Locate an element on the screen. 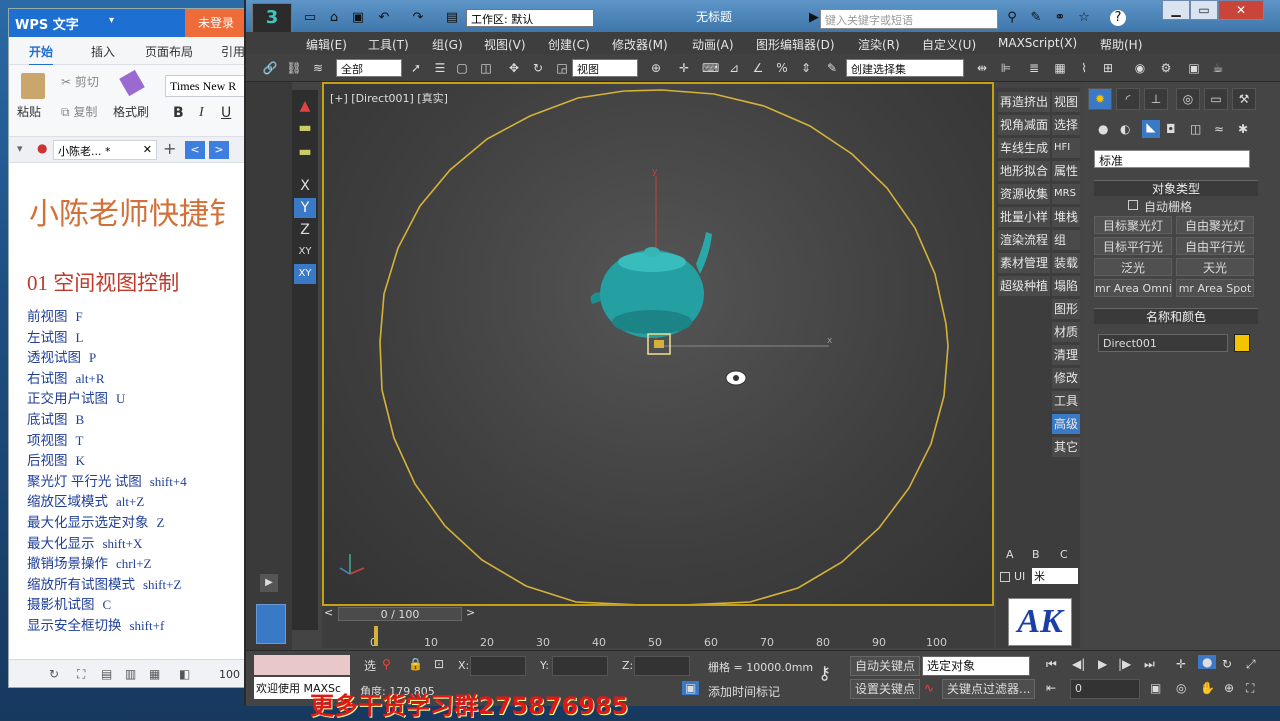 The height and width of the screenshot is (721, 1280). move-icon: ✥ is located at coordinates (514, 68).